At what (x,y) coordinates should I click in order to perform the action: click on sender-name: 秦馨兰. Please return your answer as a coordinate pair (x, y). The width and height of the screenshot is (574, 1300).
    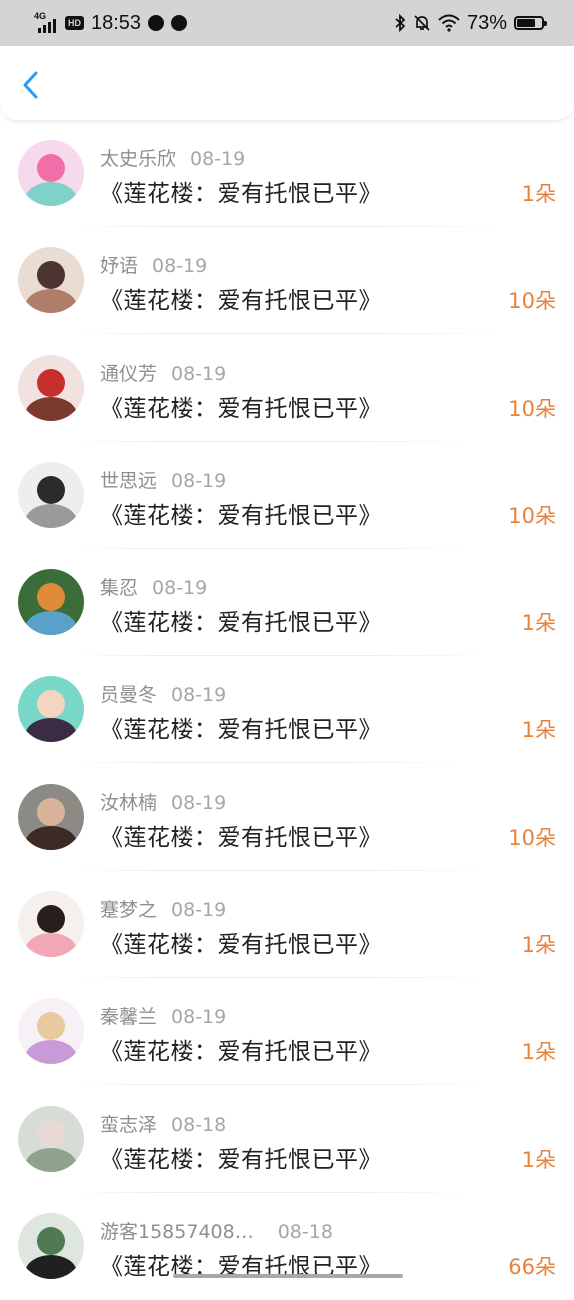
    Looking at the image, I should click on (129, 1017).